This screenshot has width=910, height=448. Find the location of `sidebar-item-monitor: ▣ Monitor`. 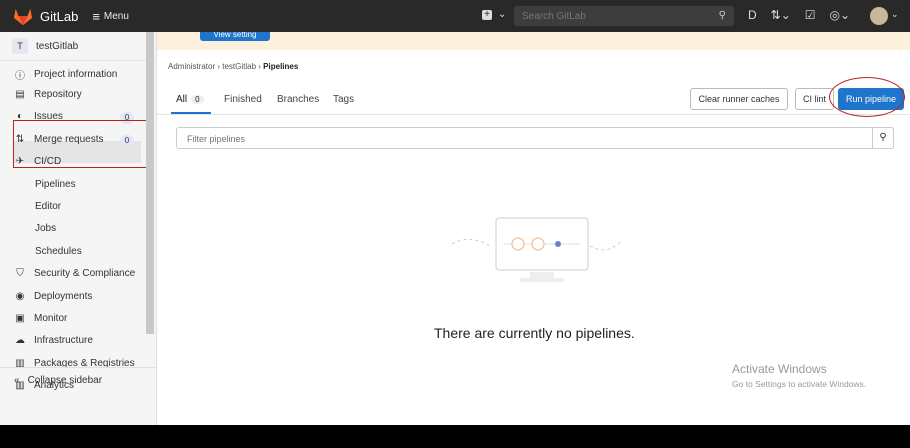

sidebar-item-monitor: ▣ Monitor is located at coordinates (40, 318).